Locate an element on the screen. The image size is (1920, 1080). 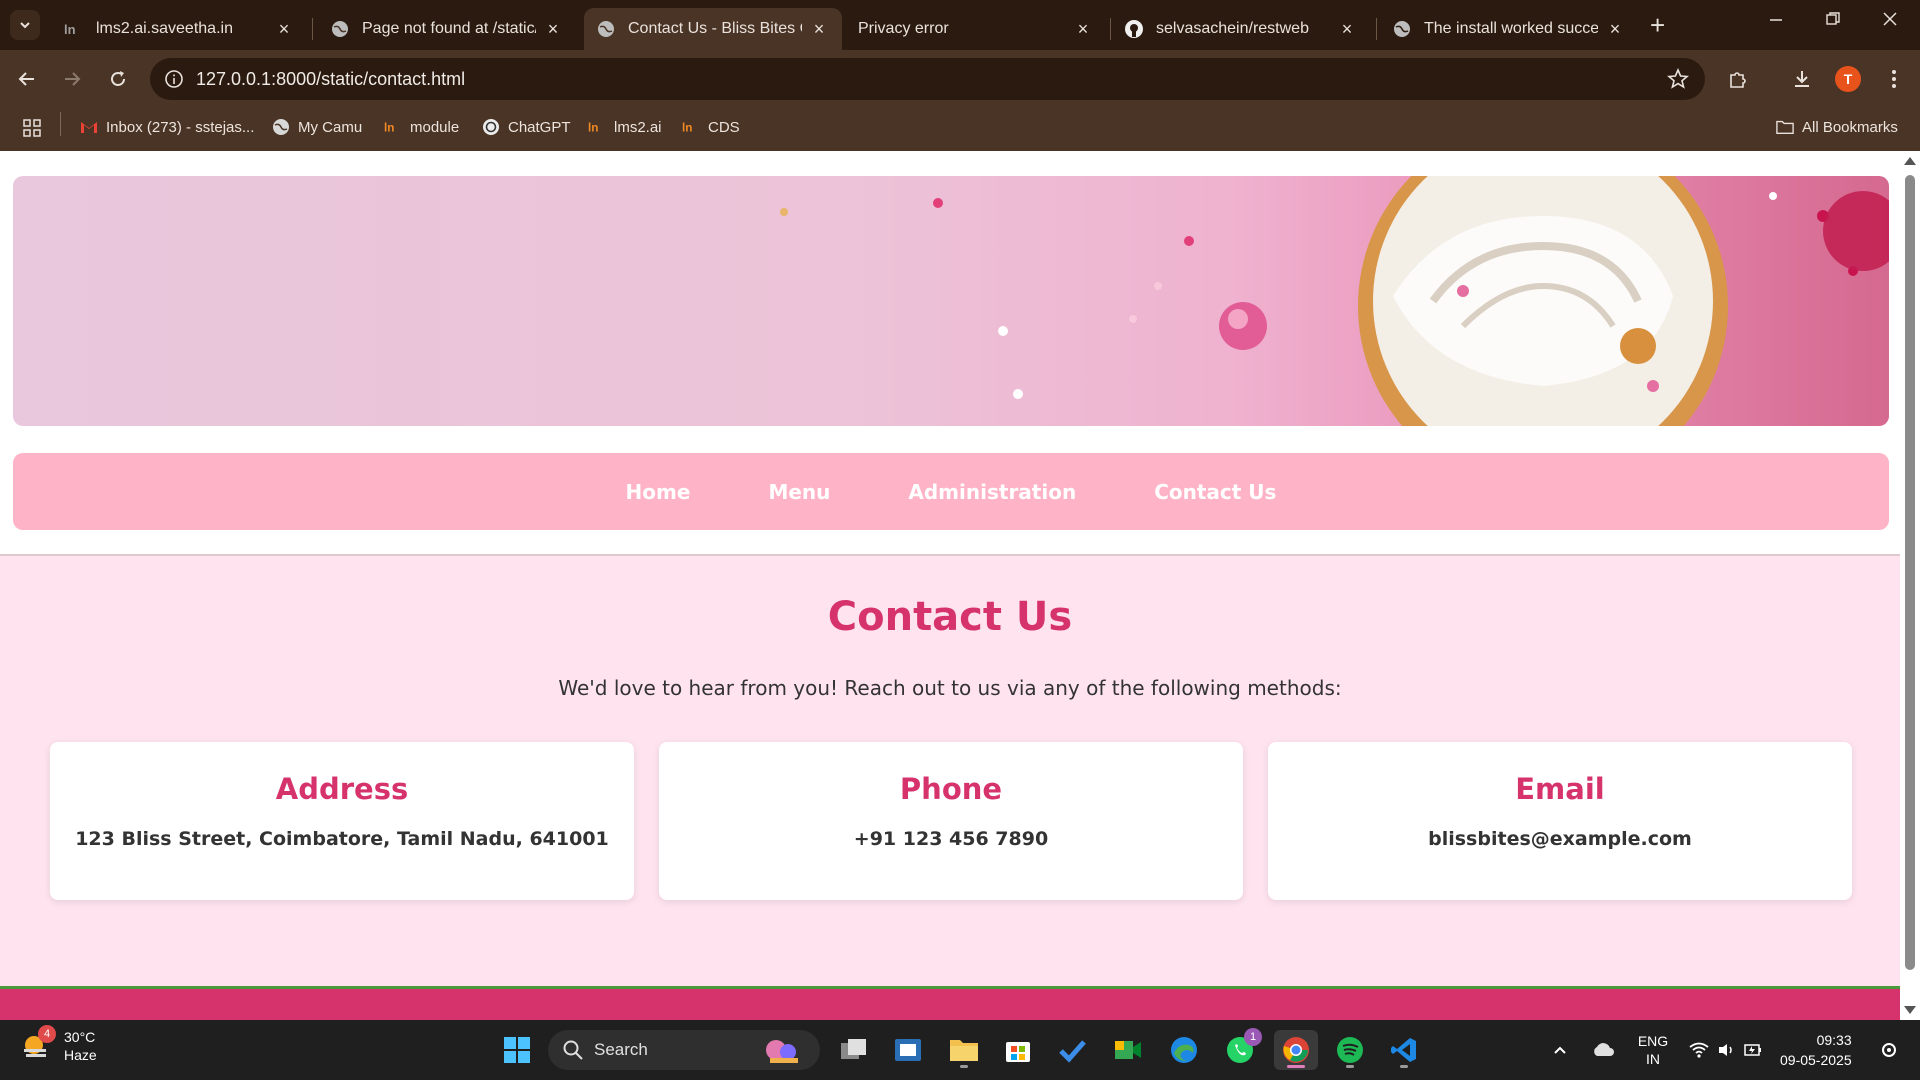
show-hidden-icons-button is located at coordinates (1560, 1050).